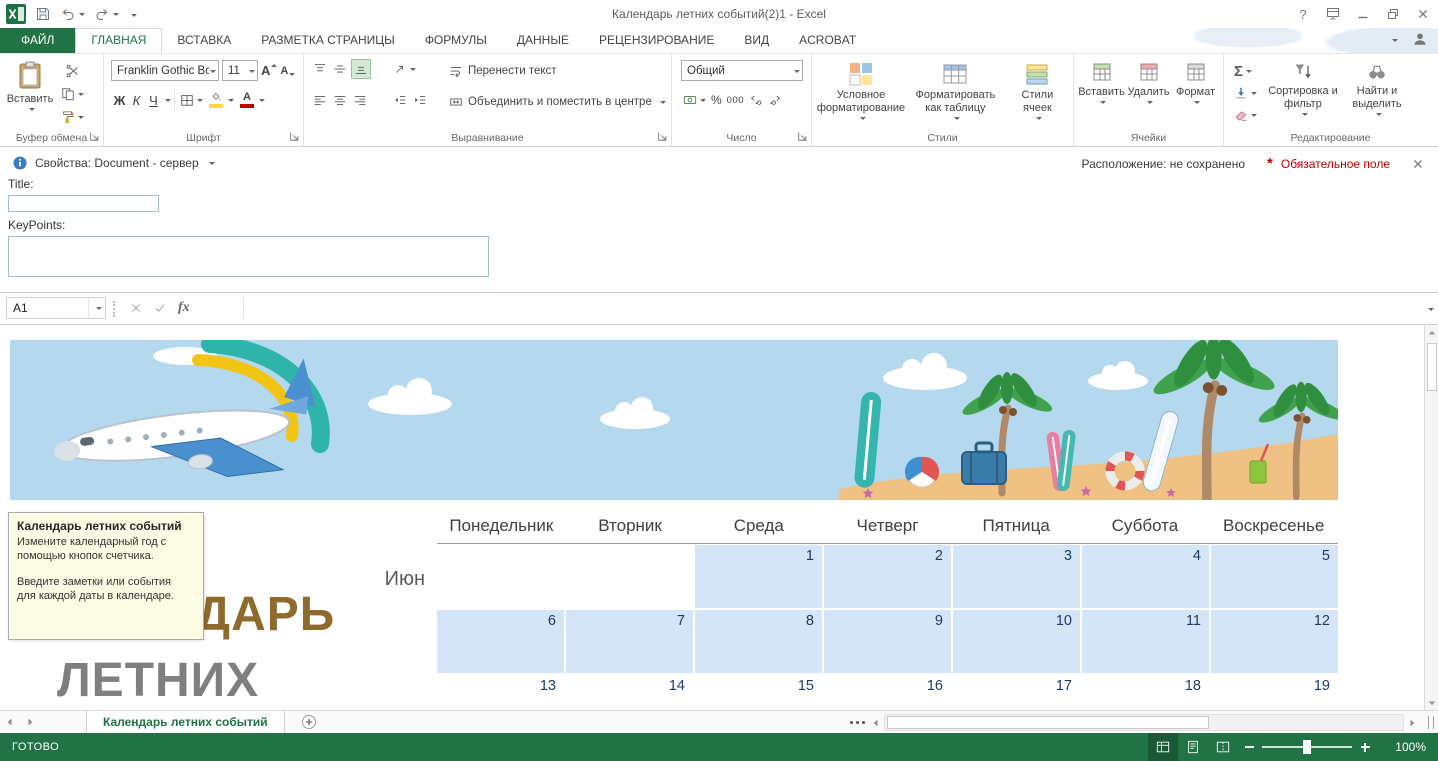 The width and height of the screenshot is (1438, 761). What do you see at coordinates (1420, 39) in the screenshot?
I see `user-account-icon` at bounding box center [1420, 39].